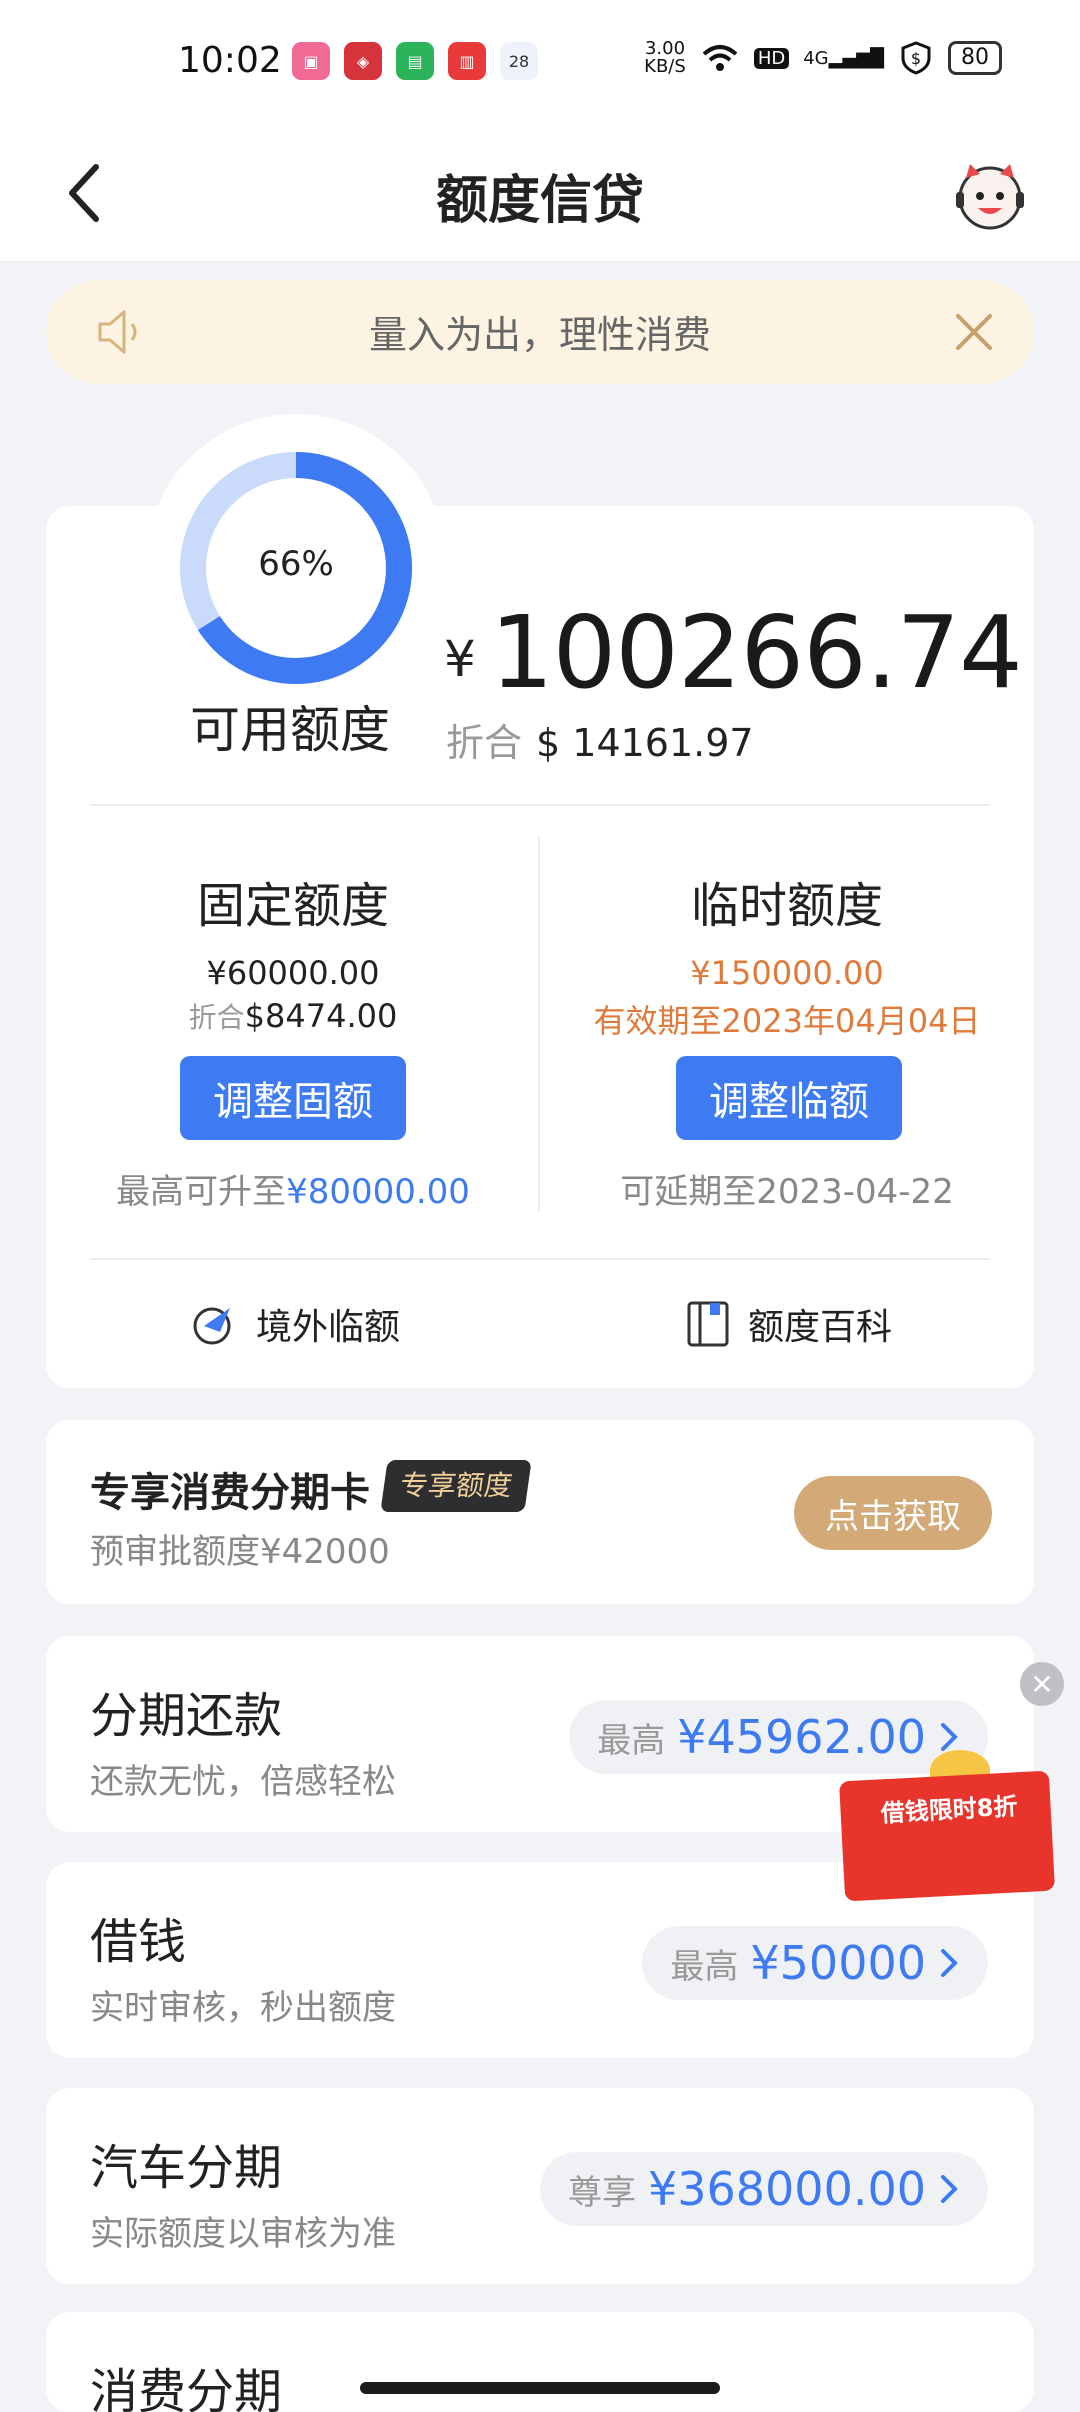 The width and height of the screenshot is (1080, 2412). Describe the element at coordinates (665, 57) in the screenshot. I see `net-speed: 3.00 KB/S` at that location.